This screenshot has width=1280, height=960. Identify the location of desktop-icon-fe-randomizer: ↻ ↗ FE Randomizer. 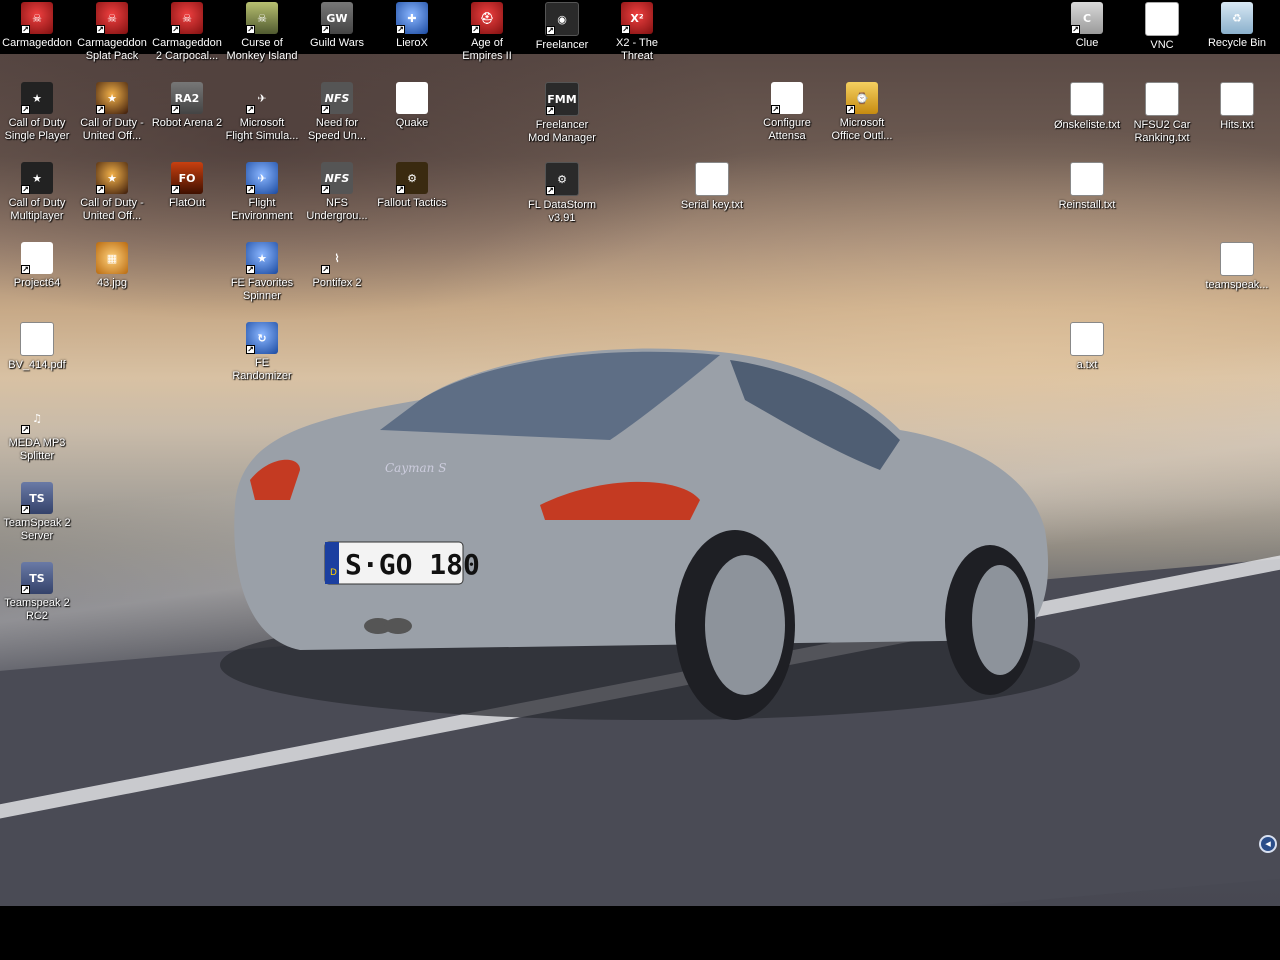
(262, 352).